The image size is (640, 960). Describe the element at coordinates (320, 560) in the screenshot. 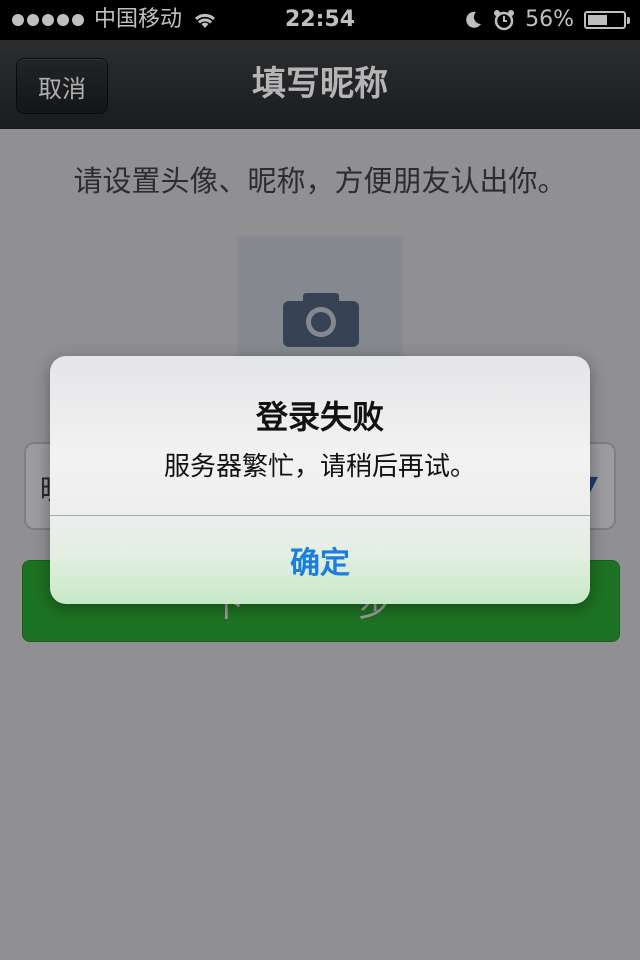

I see `confirm-button: 确定` at that location.